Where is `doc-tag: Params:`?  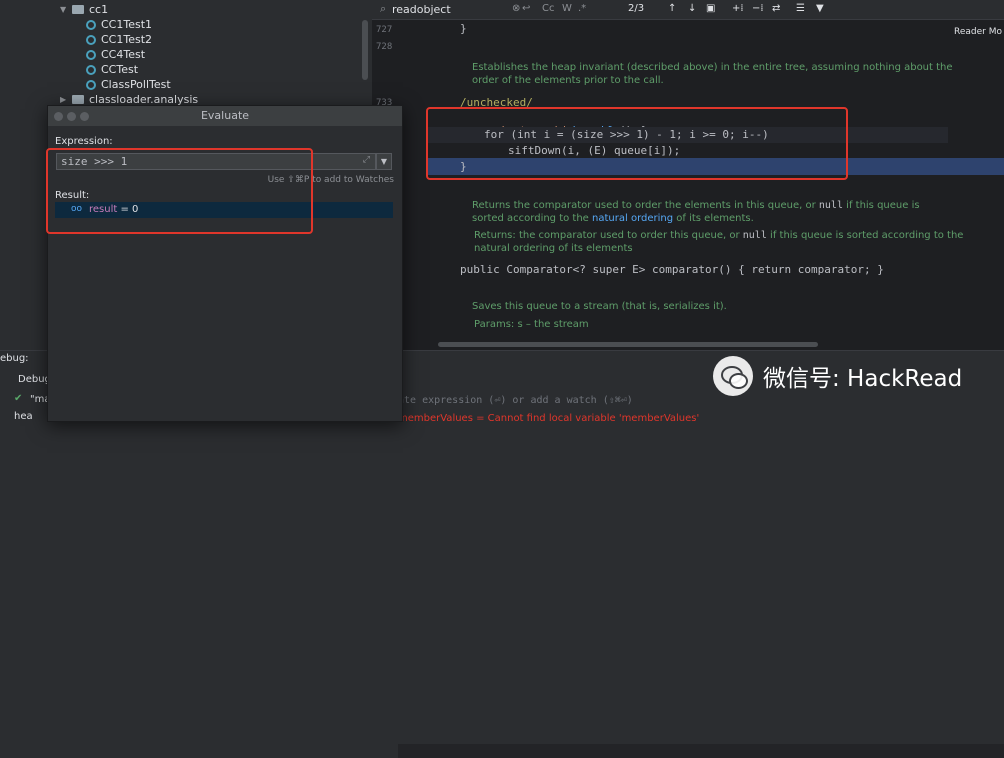
doc-tag: Params: is located at coordinates (494, 324).